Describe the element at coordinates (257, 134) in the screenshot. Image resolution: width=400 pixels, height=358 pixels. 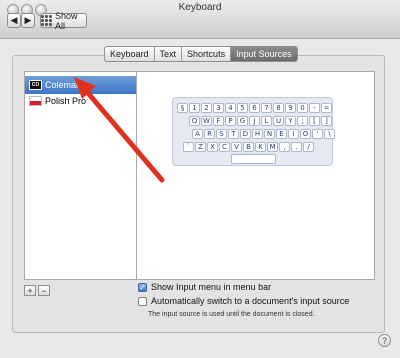
I see `keyboard-key: H` at that location.